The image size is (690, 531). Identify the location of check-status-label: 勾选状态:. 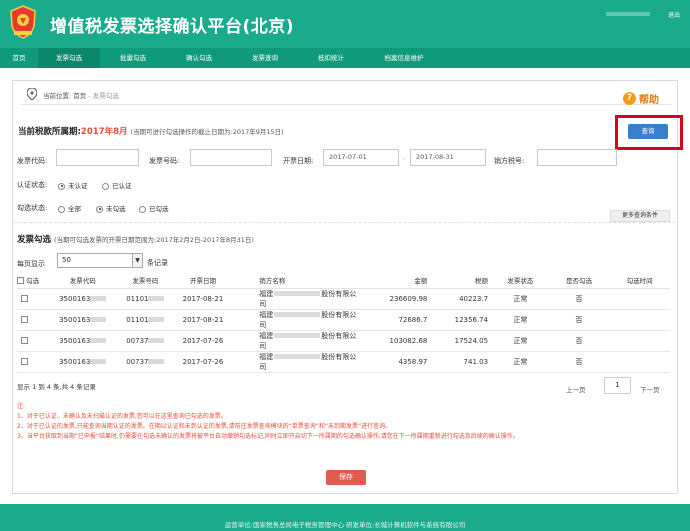
(32, 208).